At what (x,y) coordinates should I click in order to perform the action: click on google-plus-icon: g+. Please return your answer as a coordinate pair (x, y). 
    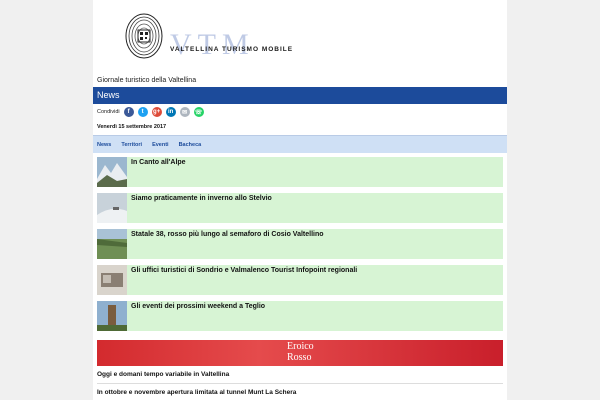
    Looking at the image, I should click on (156, 112).